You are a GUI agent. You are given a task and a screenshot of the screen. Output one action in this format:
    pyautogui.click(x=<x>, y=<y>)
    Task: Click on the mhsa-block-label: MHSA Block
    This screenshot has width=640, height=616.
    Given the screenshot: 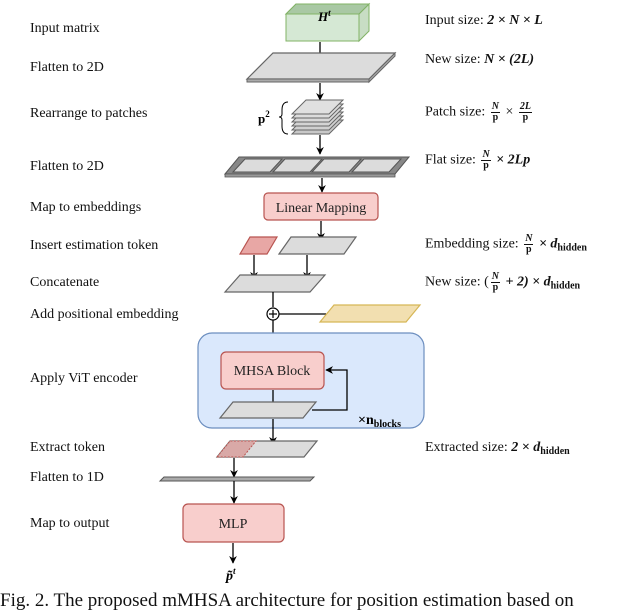 What is the action you would take?
    pyautogui.click(x=272, y=371)
    